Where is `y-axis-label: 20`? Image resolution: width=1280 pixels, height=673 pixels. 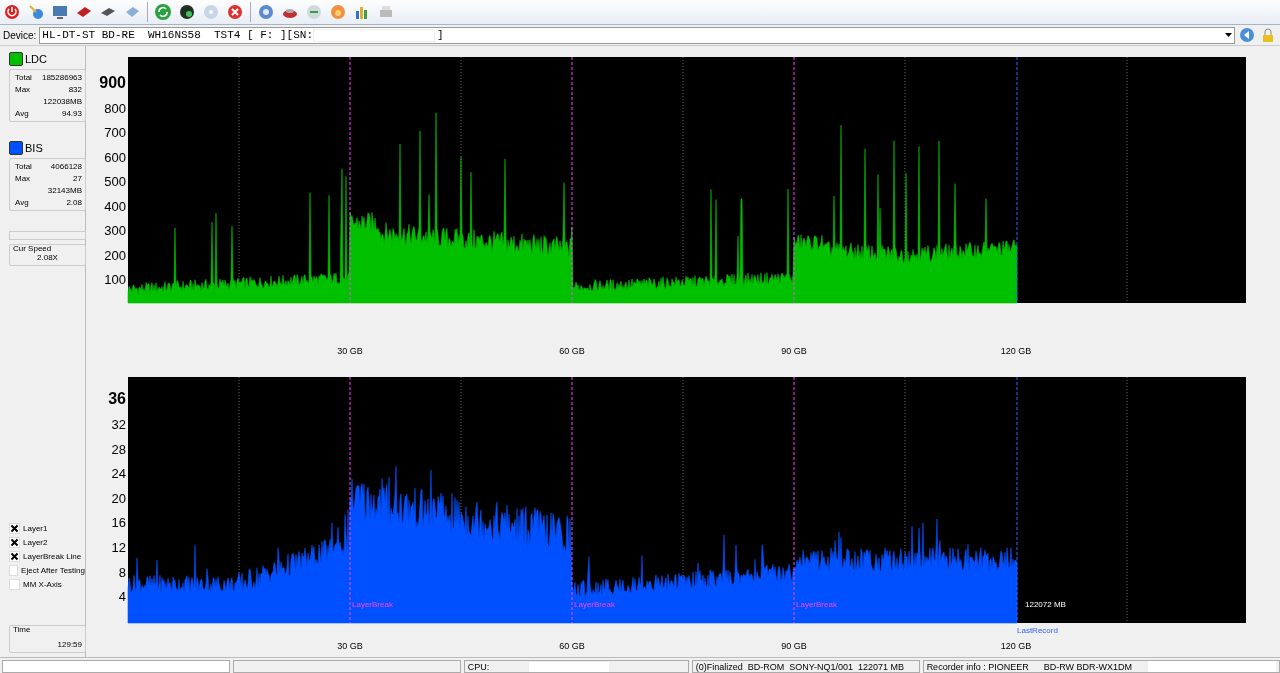 y-axis-label: 20 is located at coordinates (118, 498).